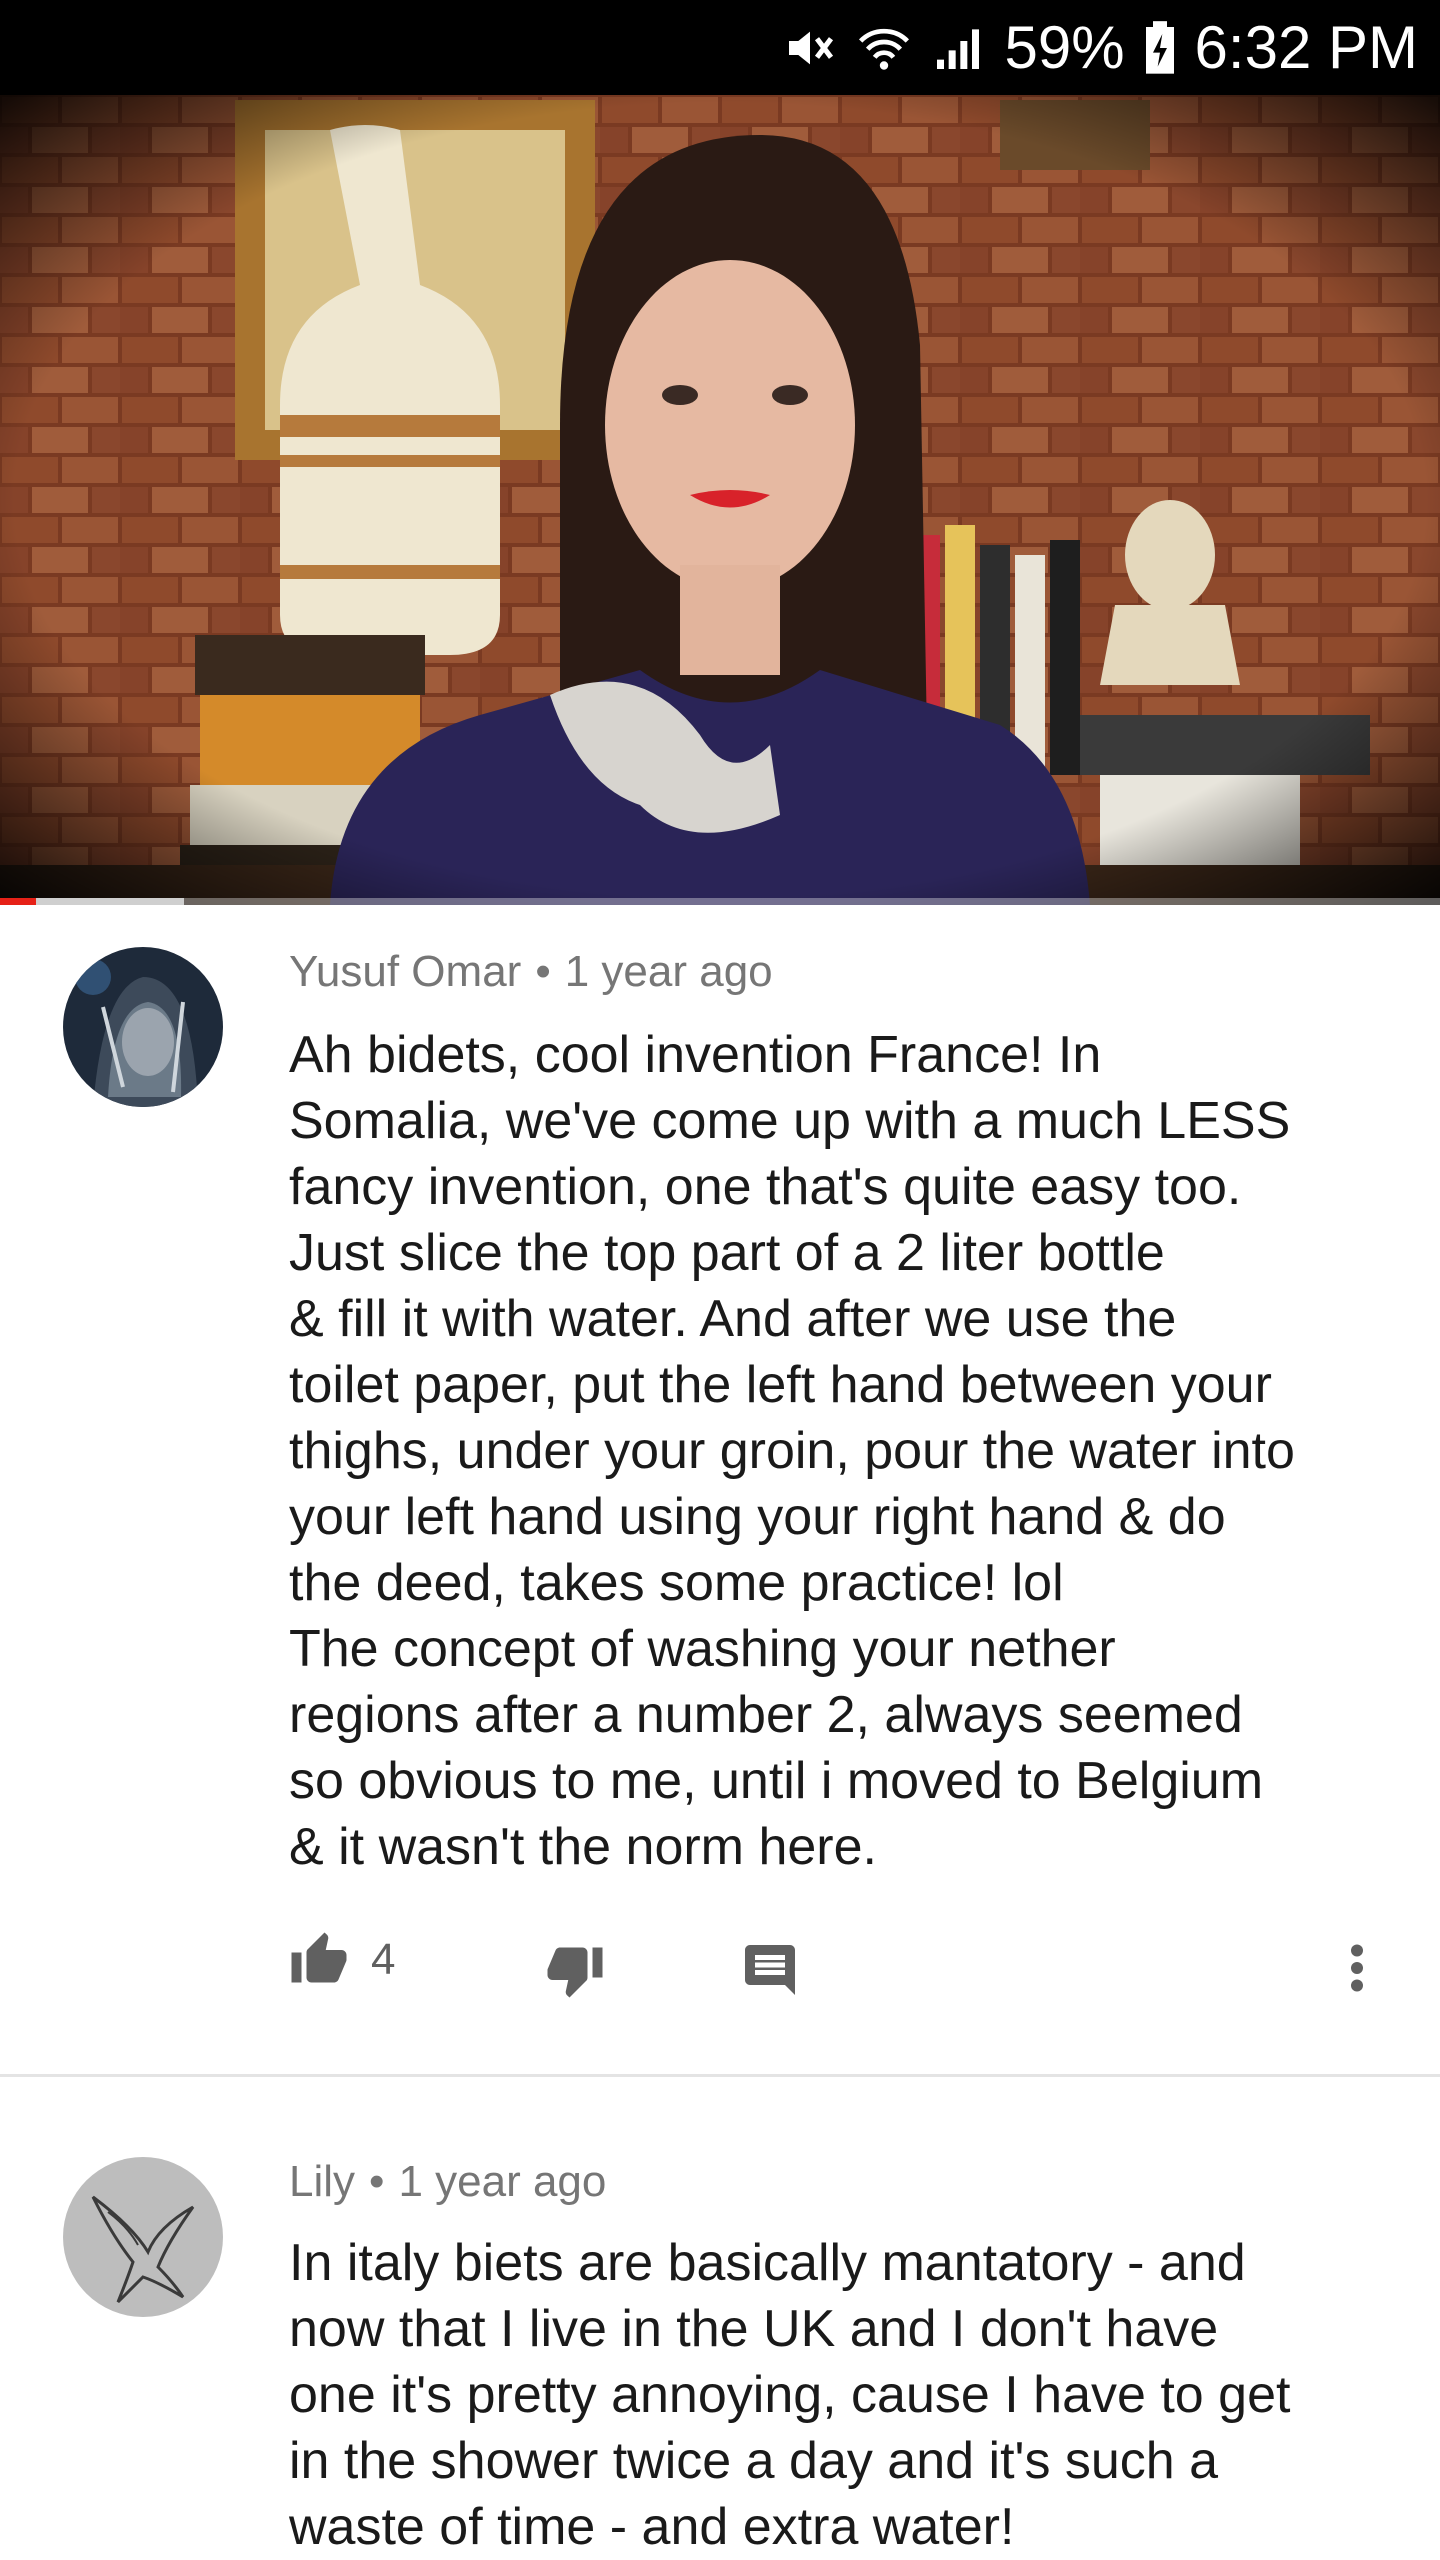  I want to click on like-count: 4, so click(383, 1959).